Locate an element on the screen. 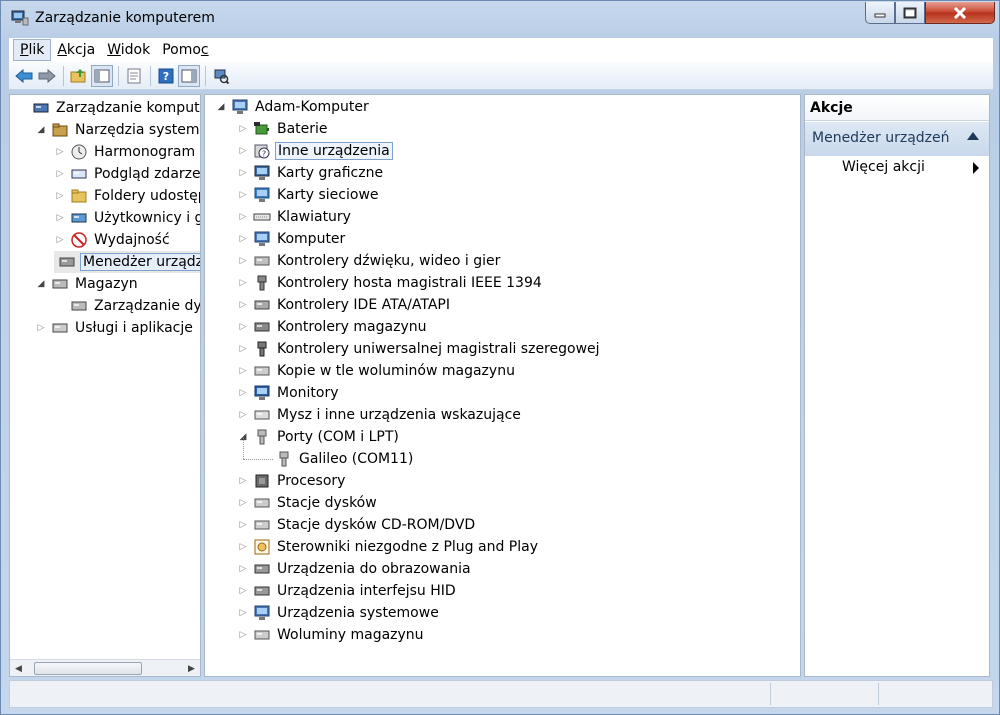  battery-icon is located at coordinates (262, 129).